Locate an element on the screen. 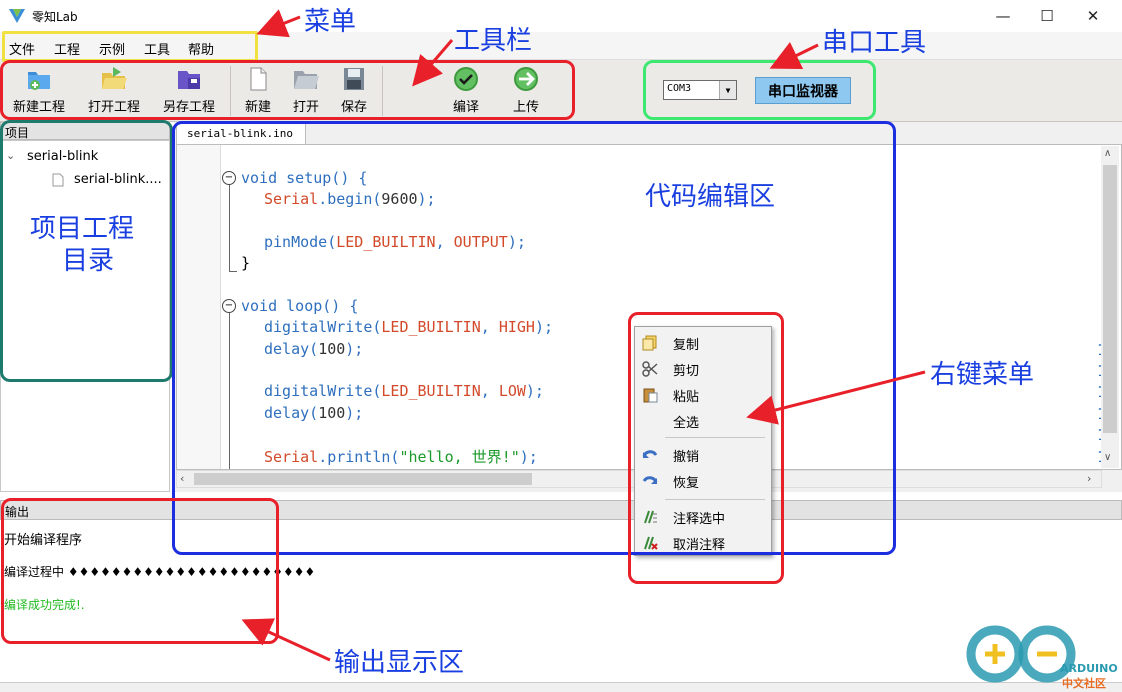  serial-highlight-box is located at coordinates (759, 90).